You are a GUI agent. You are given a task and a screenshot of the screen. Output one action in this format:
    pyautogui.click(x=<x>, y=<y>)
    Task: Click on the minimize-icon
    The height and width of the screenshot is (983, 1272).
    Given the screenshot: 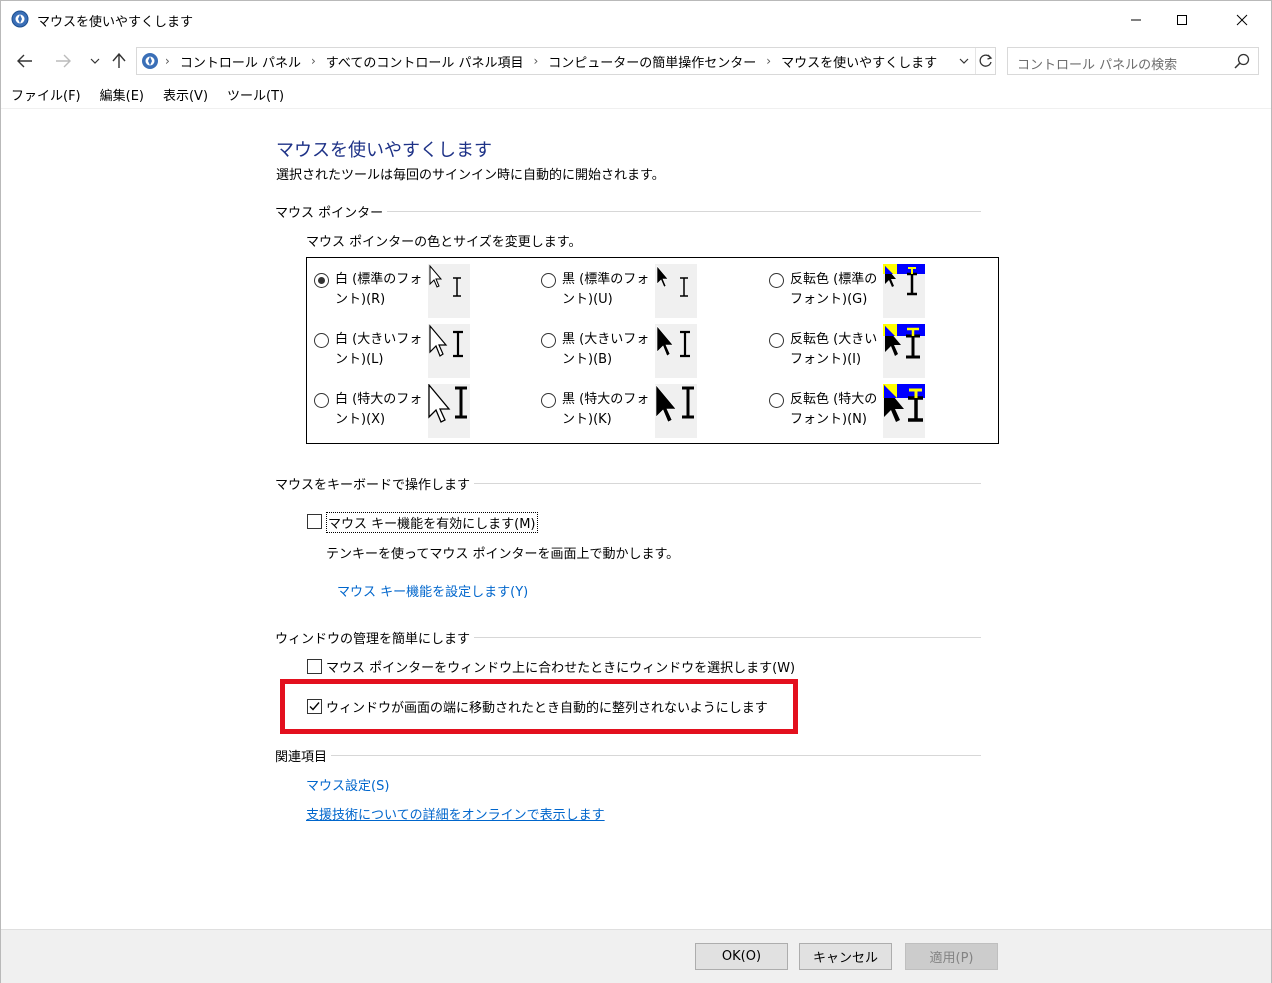 What is the action you would take?
    pyautogui.click(x=1136, y=19)
    